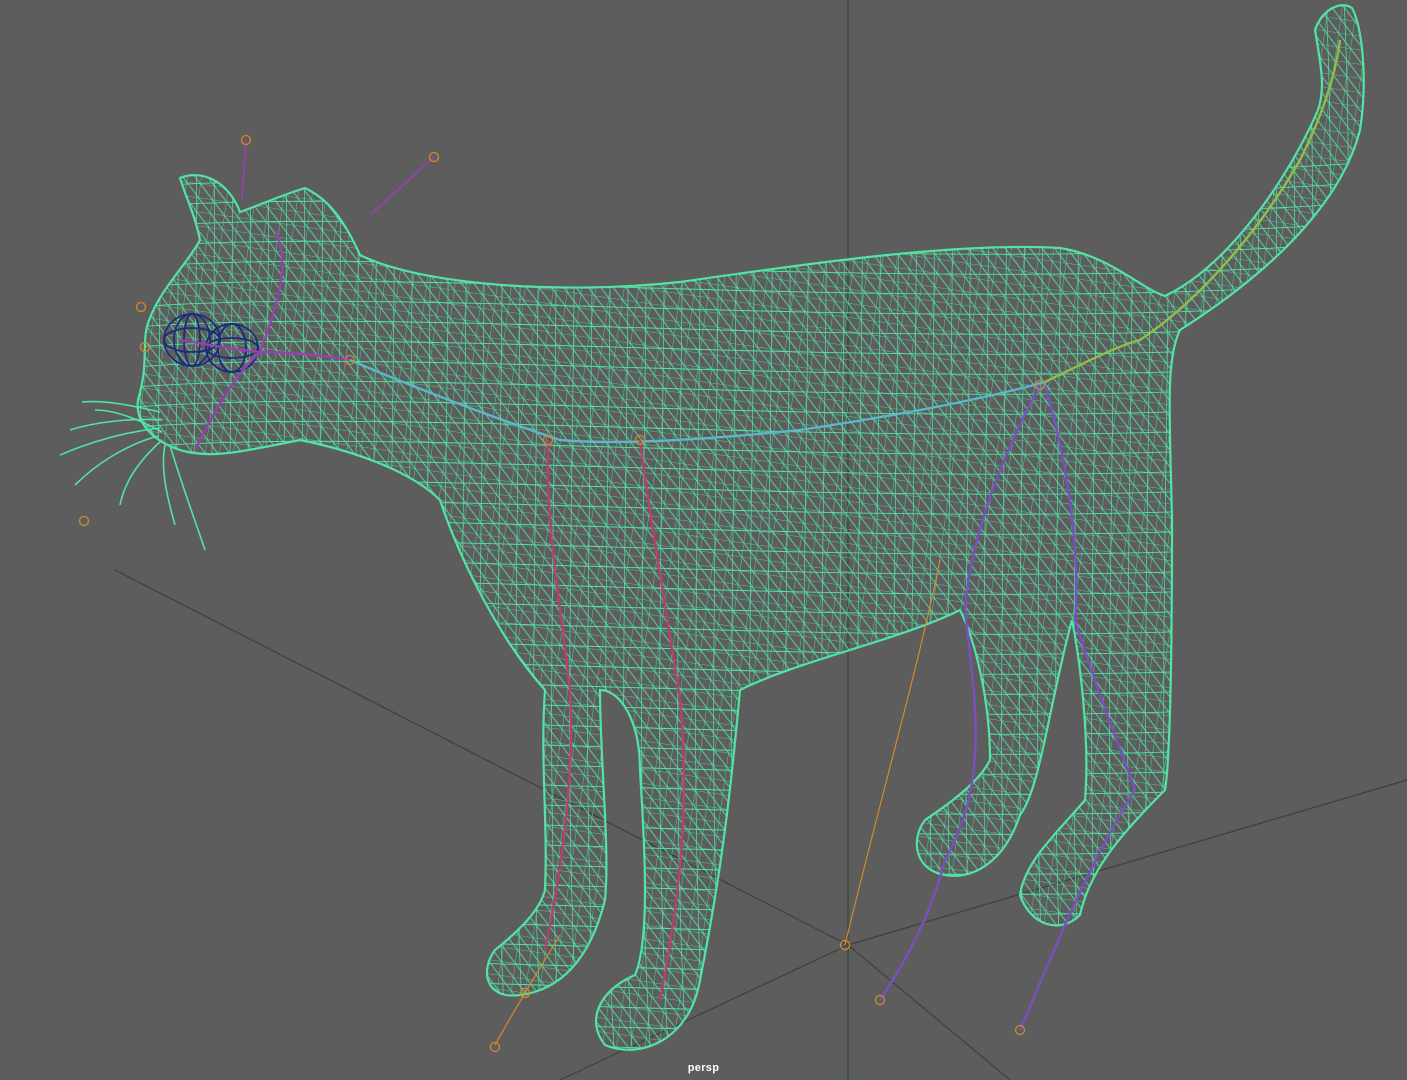  I want to click on grid-line, so click(929, 1012).